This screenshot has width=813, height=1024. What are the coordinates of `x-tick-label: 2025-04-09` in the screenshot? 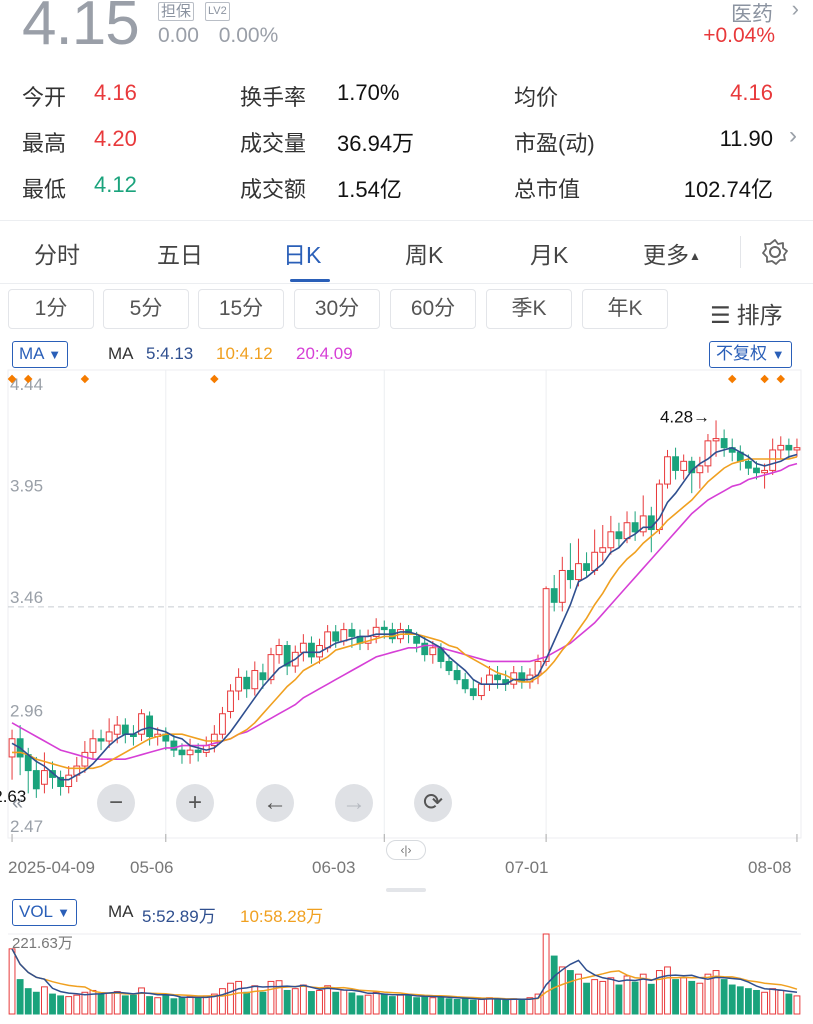 It's located at (51, 867).